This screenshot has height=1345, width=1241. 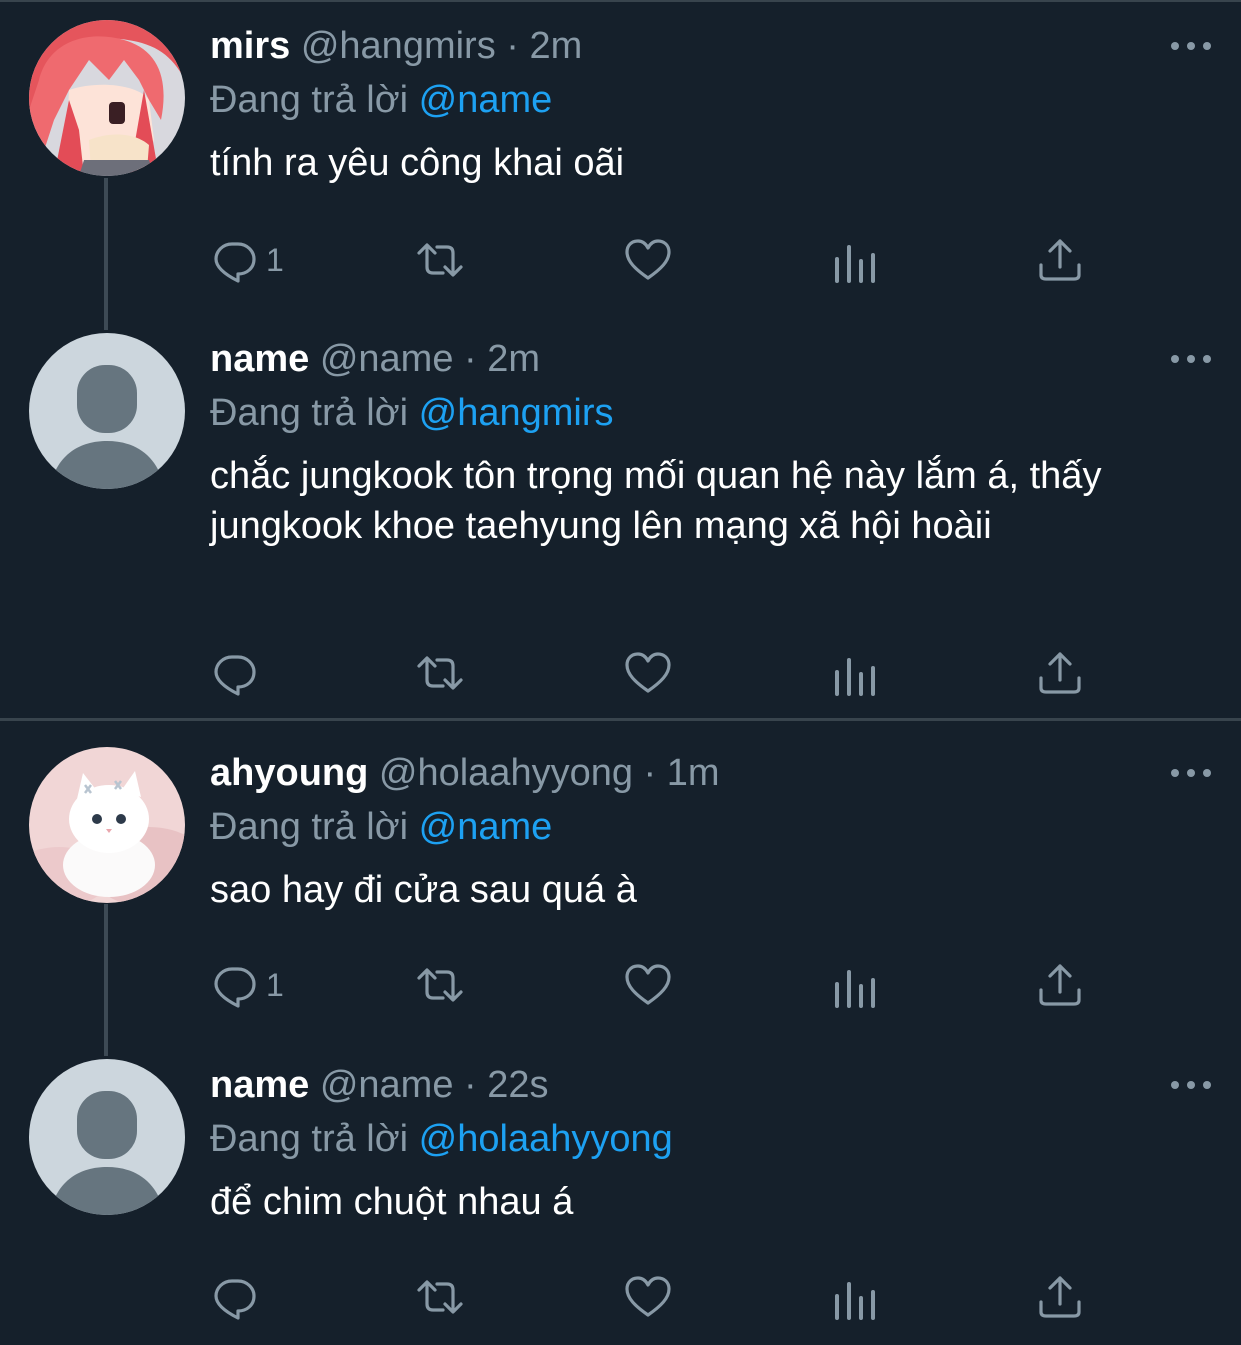 I want to click on tweet-text: tính ra yêu công khai oãi, so click(x=417, y=163).